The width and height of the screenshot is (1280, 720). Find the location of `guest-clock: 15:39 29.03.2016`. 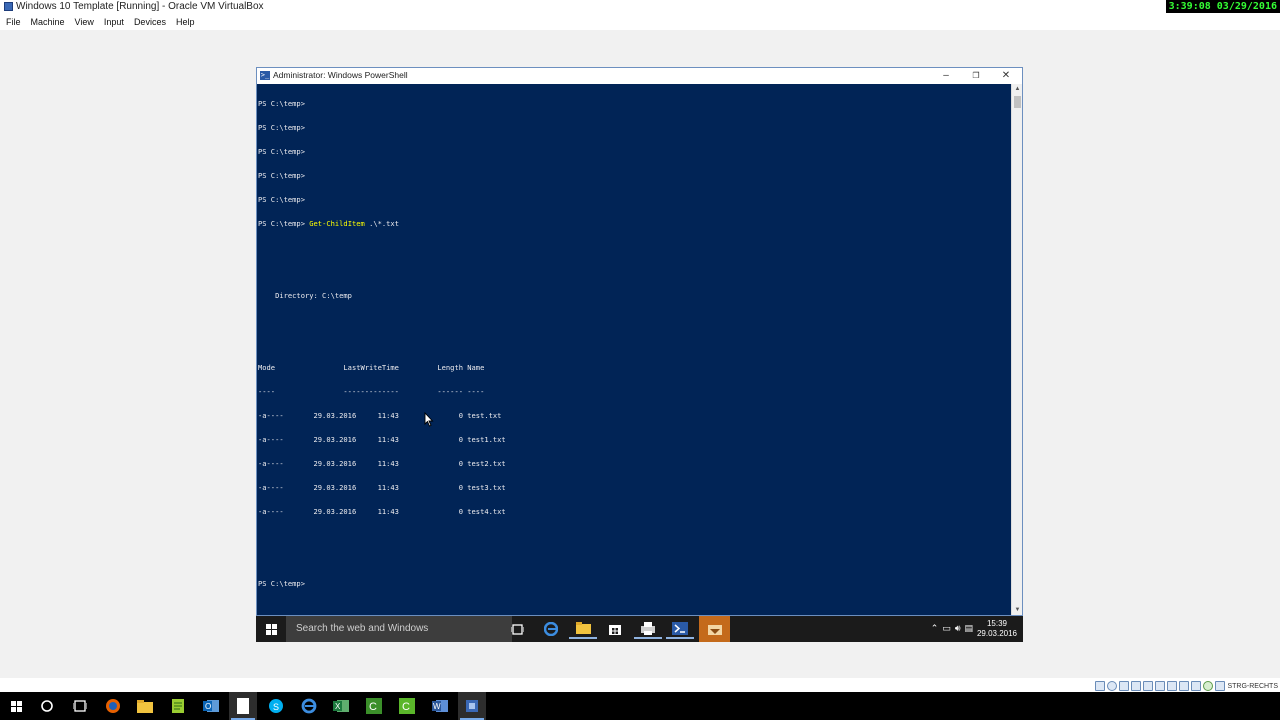

guest-clock: 15:39 29.03.2016 is located at coordinates (997, 629).